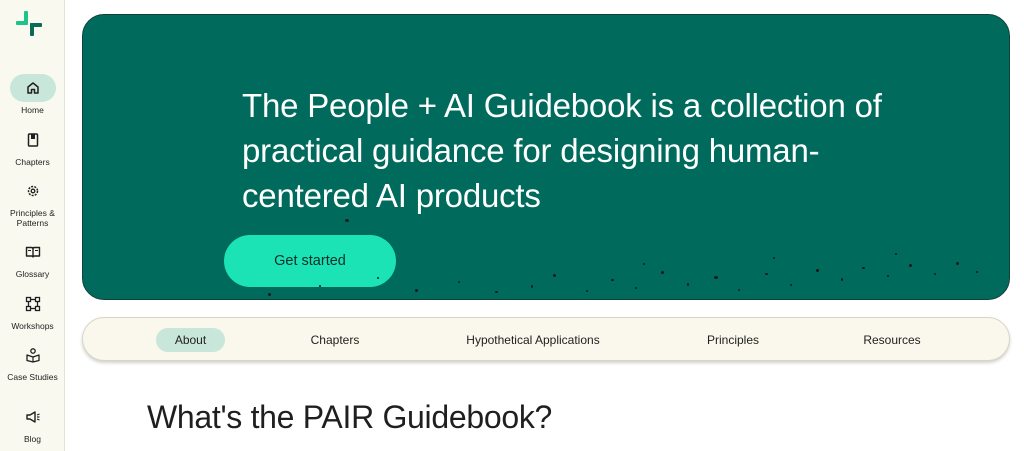 This screenshot has height=451, width=1024. I want to click on megaphone-icon, so click(33, 417).